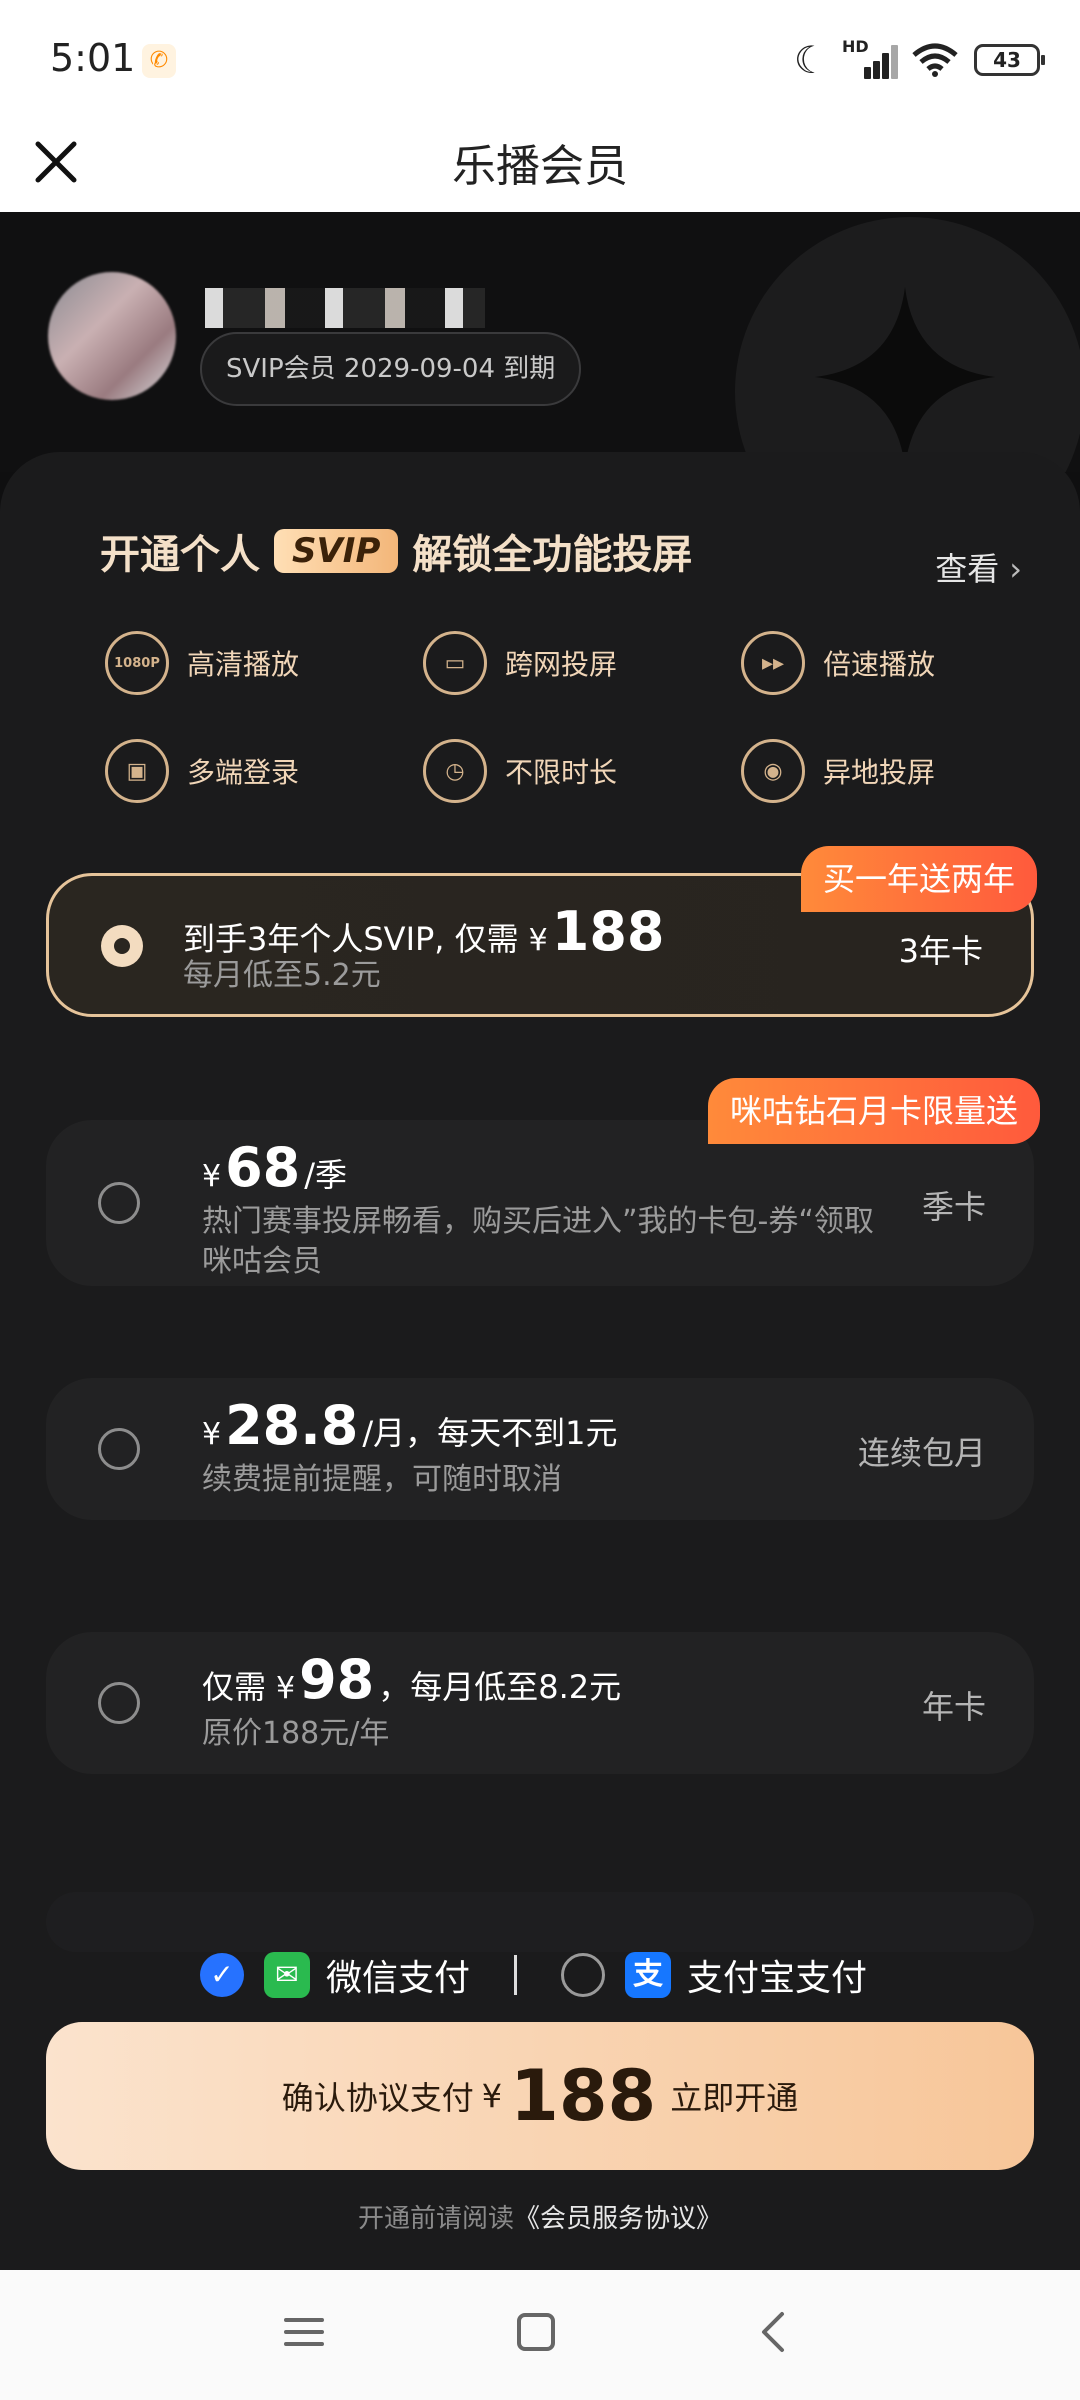 This screenshot has width=1080, height=2400. Describe the element at coordinates (734, 2098) in the screenshot. I see `confirm-suffix: 立即开通` at that location.